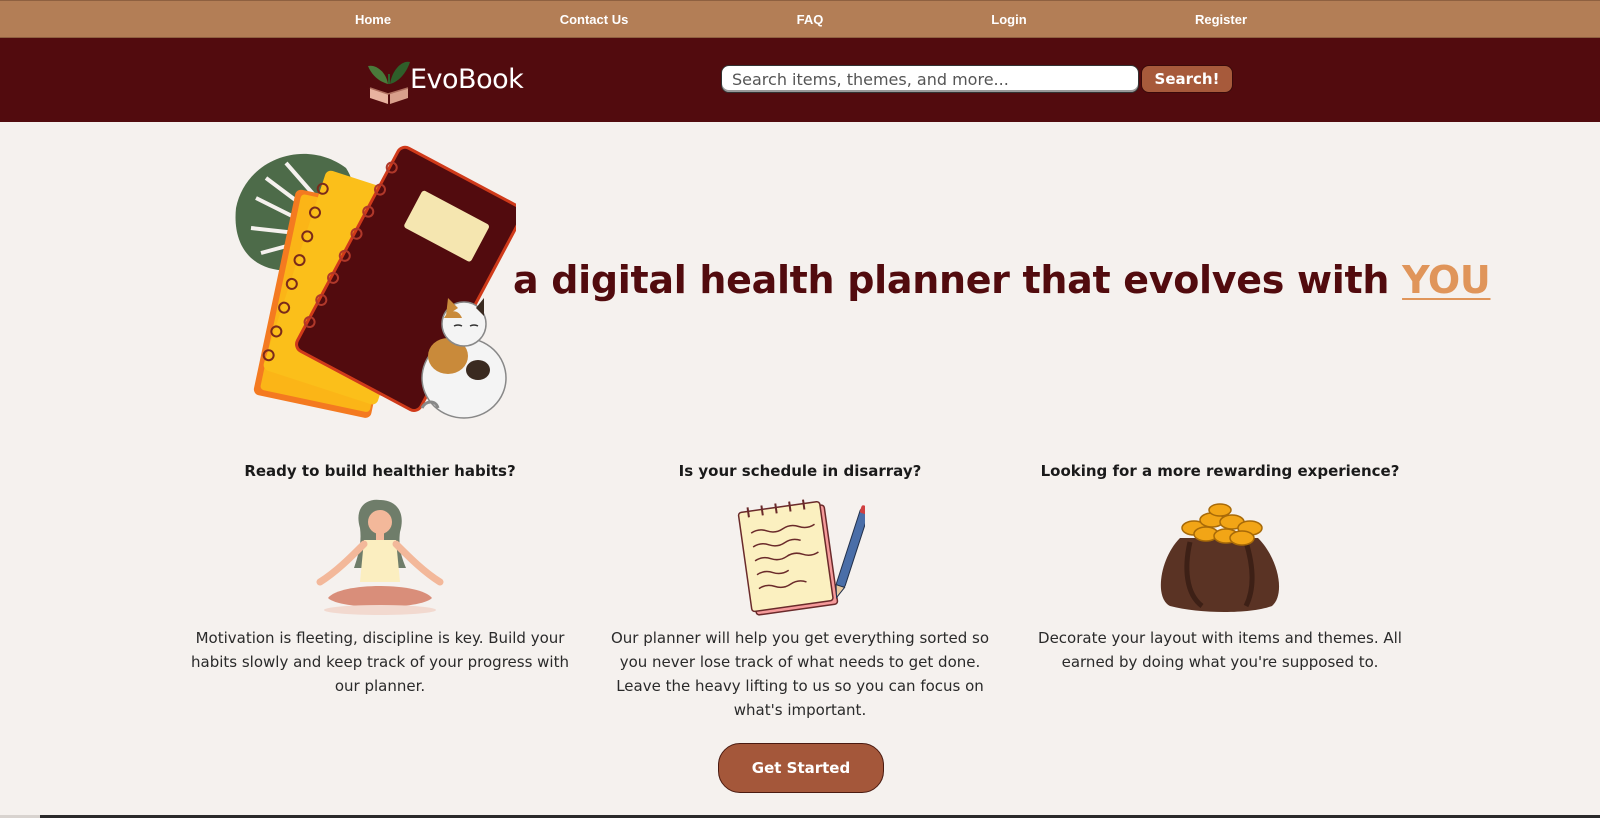 The height and width of the screenshot is (818, 1600). What do you see at coordinates (380, 471) in the screenshot?
I see `feature-heading: Ready to build healthier habits?` at bounding box center [380, 471].